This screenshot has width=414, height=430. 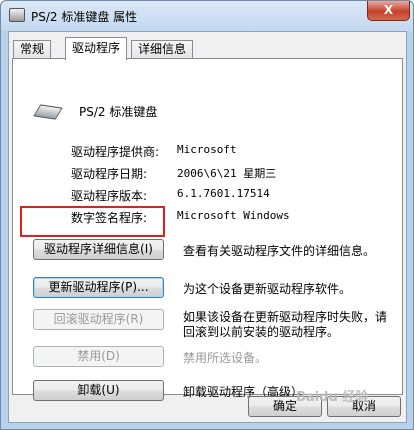 I want to click on driver-details-button: 驱动程序详细信息(I), so click(x=98, y=249).